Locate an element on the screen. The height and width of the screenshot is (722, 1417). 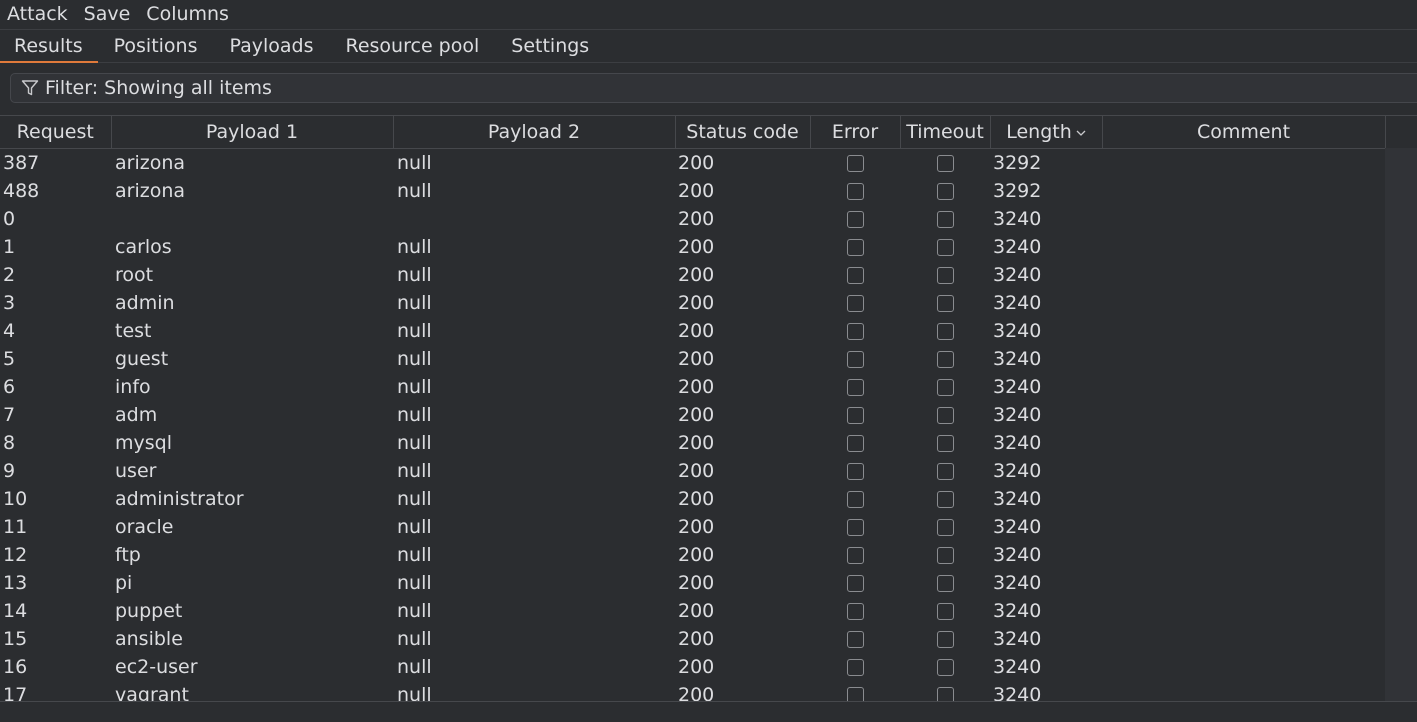
tab-resource-pool: Resource pool is located at coordinates (413, 46).